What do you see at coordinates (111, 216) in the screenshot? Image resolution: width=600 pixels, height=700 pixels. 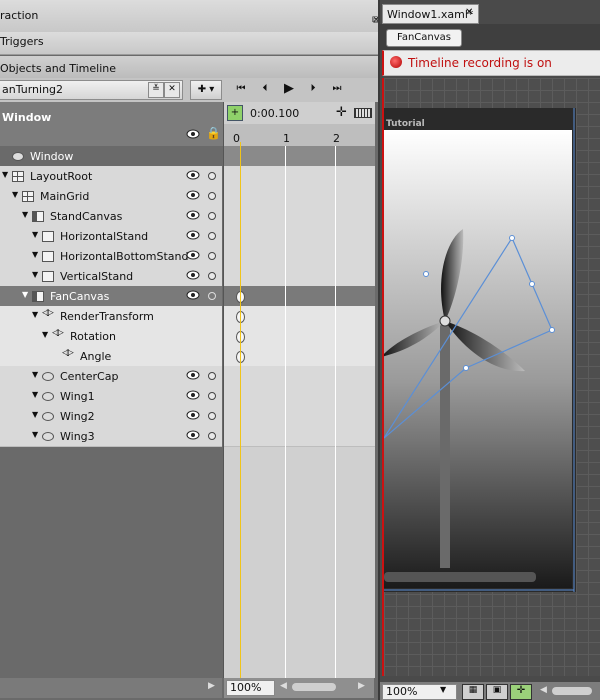 I see `tree-item-standcanvas: ▼ StandCanvas` at bounding box center [111, 216].